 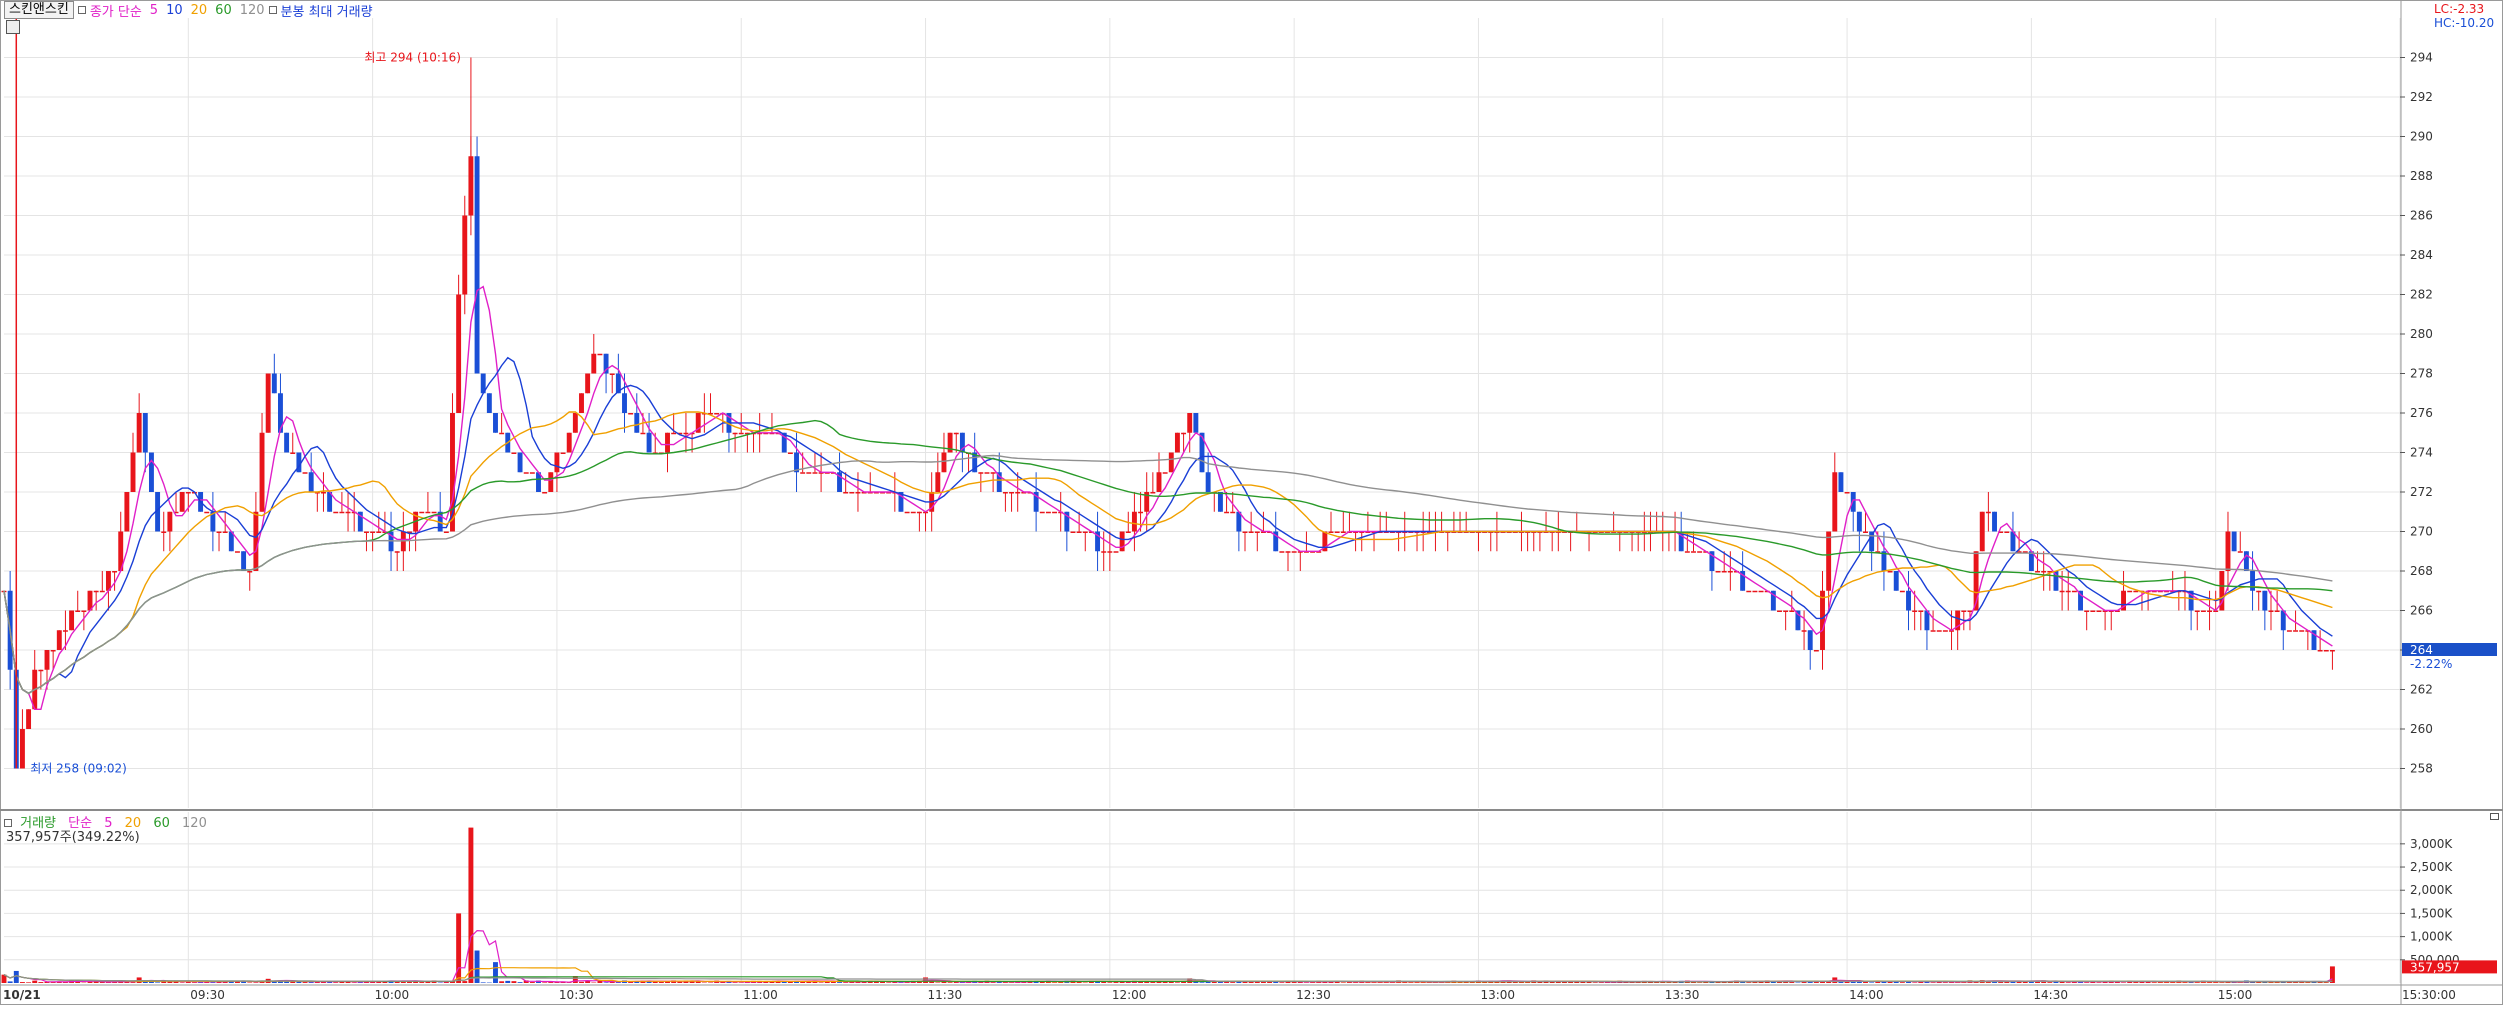 I want to click on chart-menu-icon, so click(x=13, y=27).